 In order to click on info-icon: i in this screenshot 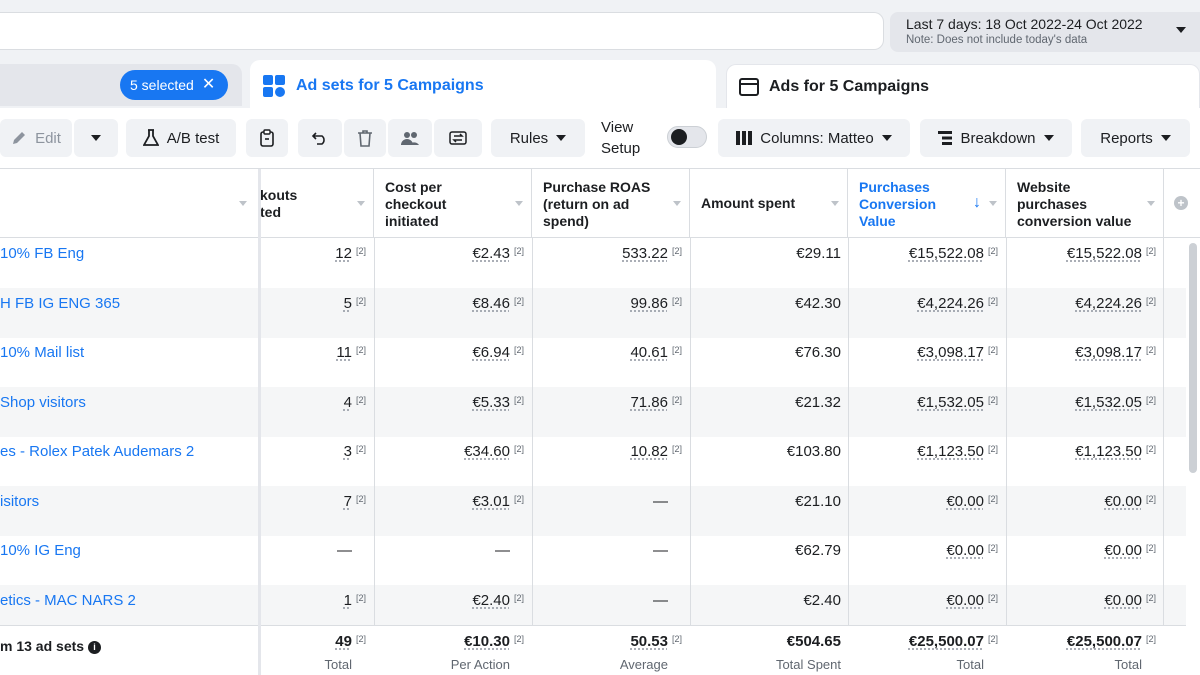, I will do `click(95, 647)`.